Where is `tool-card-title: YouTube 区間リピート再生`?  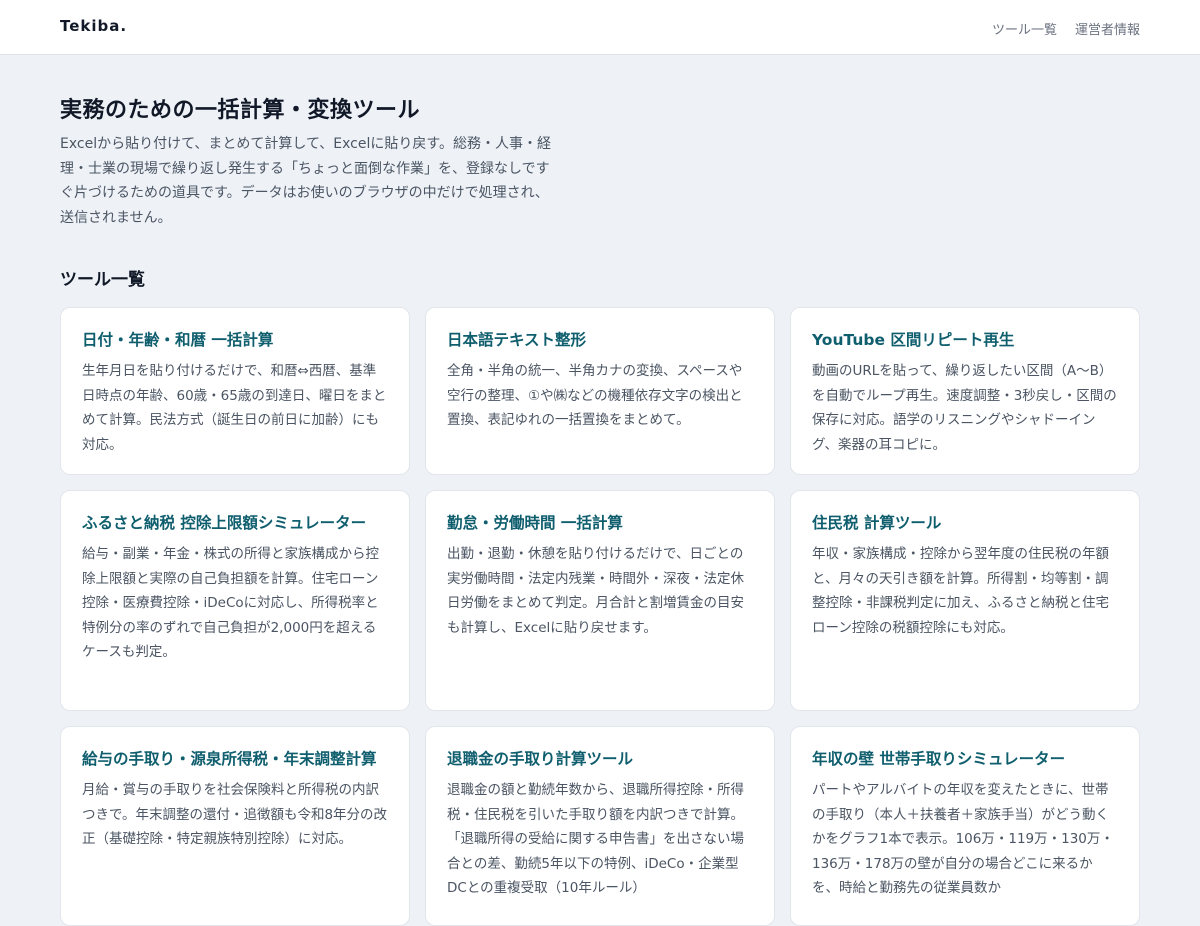 tool-card-title: YouTube 区間リピート再生 is located at coordinates (913, 340).